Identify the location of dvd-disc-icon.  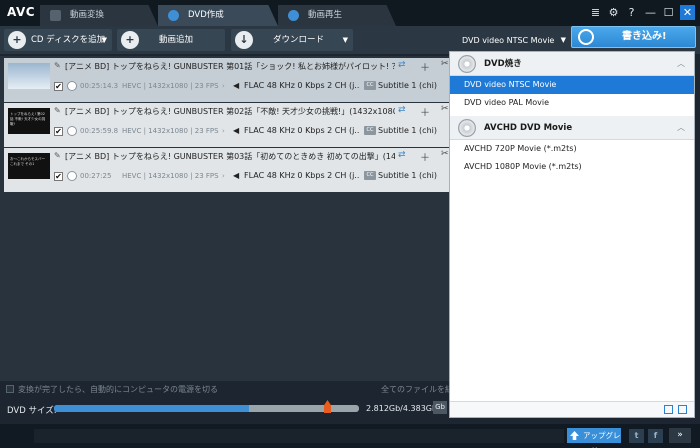
(467, 64).